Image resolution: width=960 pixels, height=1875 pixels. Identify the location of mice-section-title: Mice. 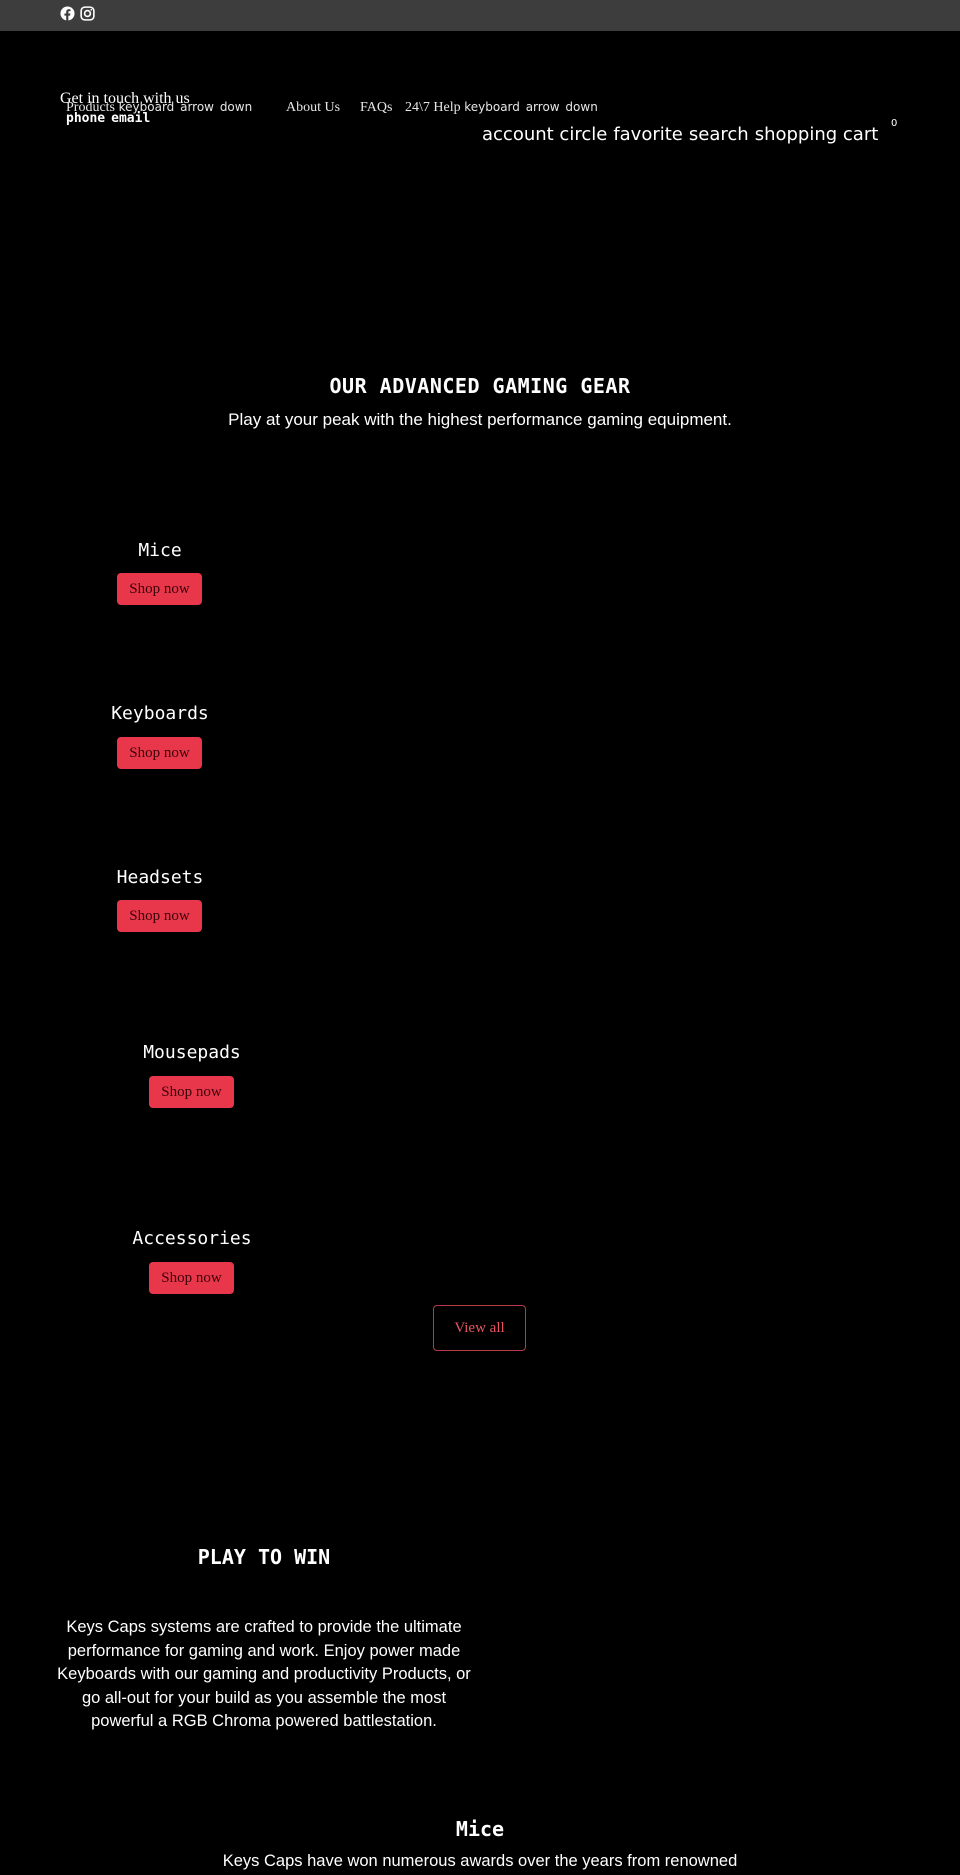
(480, 1829).